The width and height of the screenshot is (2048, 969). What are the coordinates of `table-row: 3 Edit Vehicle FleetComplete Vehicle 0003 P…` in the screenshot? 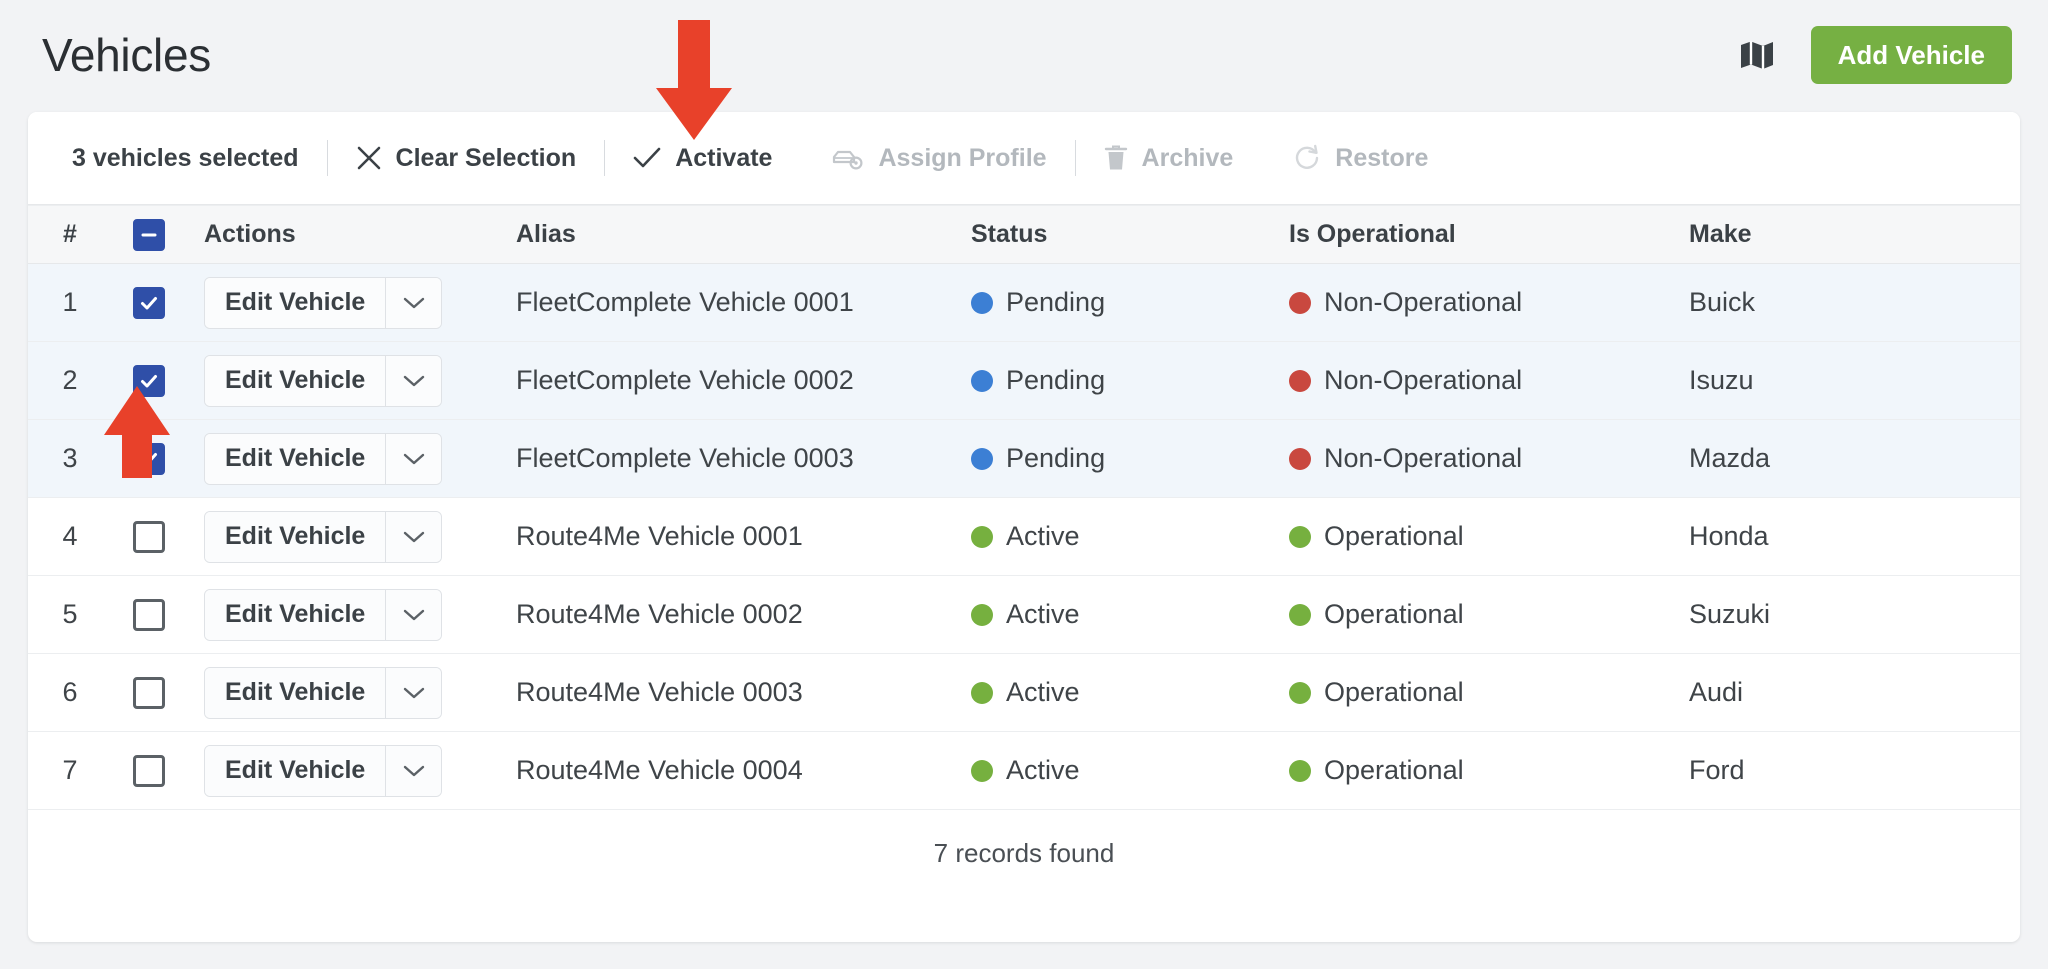 It's located at (1024, 458).